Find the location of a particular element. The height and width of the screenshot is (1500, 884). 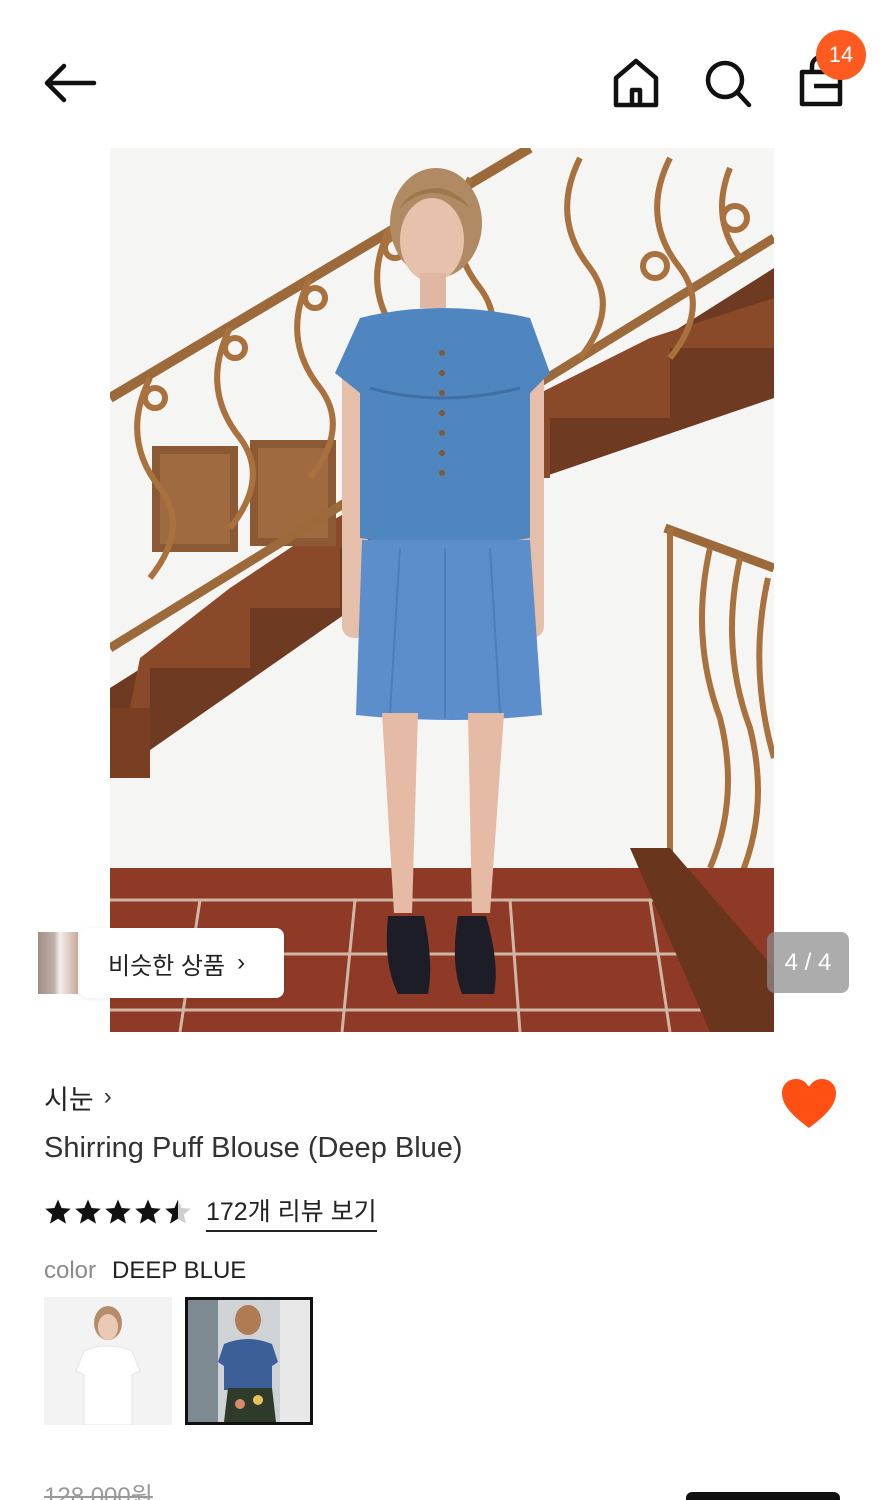

reviews-link: 172개 리뷰 보기 is located at coordinates (291, 1212).